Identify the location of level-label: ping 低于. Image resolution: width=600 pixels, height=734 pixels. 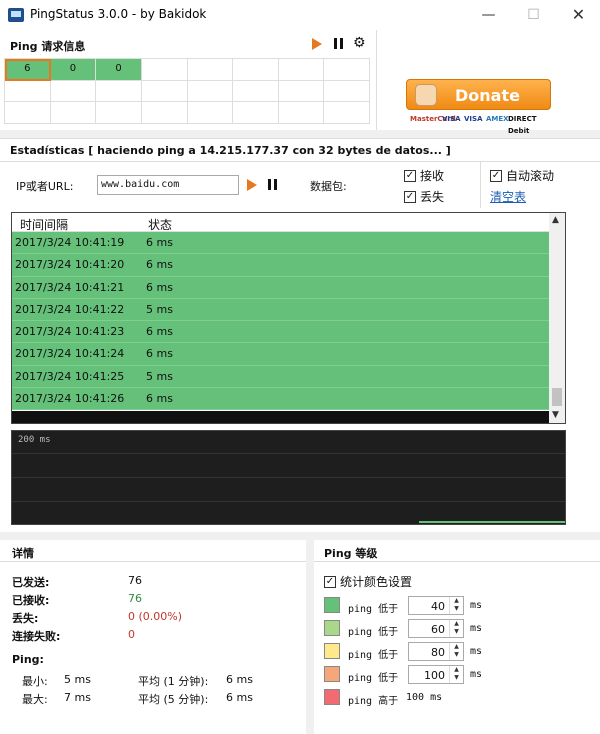
(373, 632).